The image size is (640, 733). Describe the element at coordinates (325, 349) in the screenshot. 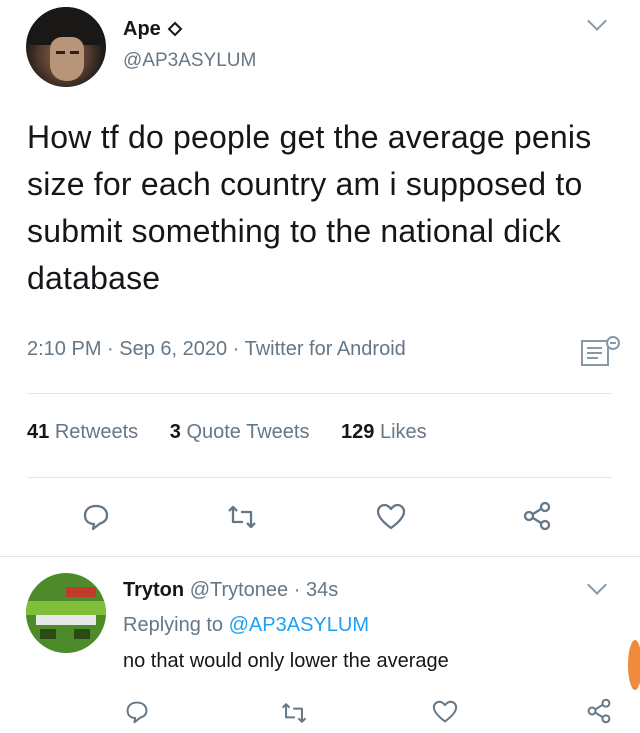

I see `tweet-source: Twitter for Android` at that location.